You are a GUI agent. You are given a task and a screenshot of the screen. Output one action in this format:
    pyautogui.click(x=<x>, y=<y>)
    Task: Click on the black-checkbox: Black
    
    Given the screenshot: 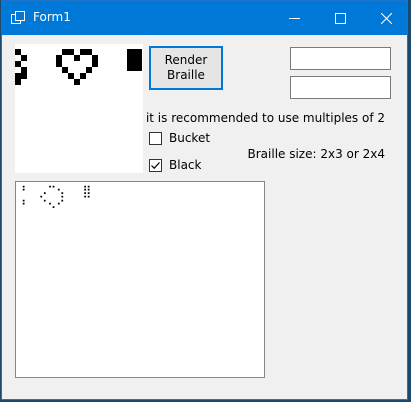 What is the action you would take?
    pyautogui.click(x=175, y=165)
    